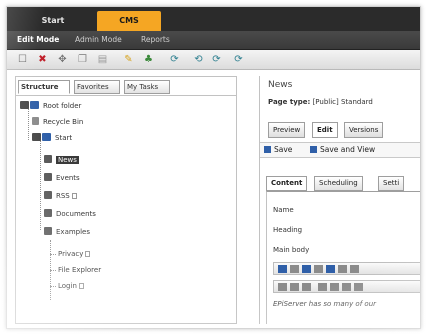 This screenshot has width=427, height=335. What do you see at coordinates (42, 59) in the screenshot?
I see `delete-icon: ✖` at bounding box center [42, 59].